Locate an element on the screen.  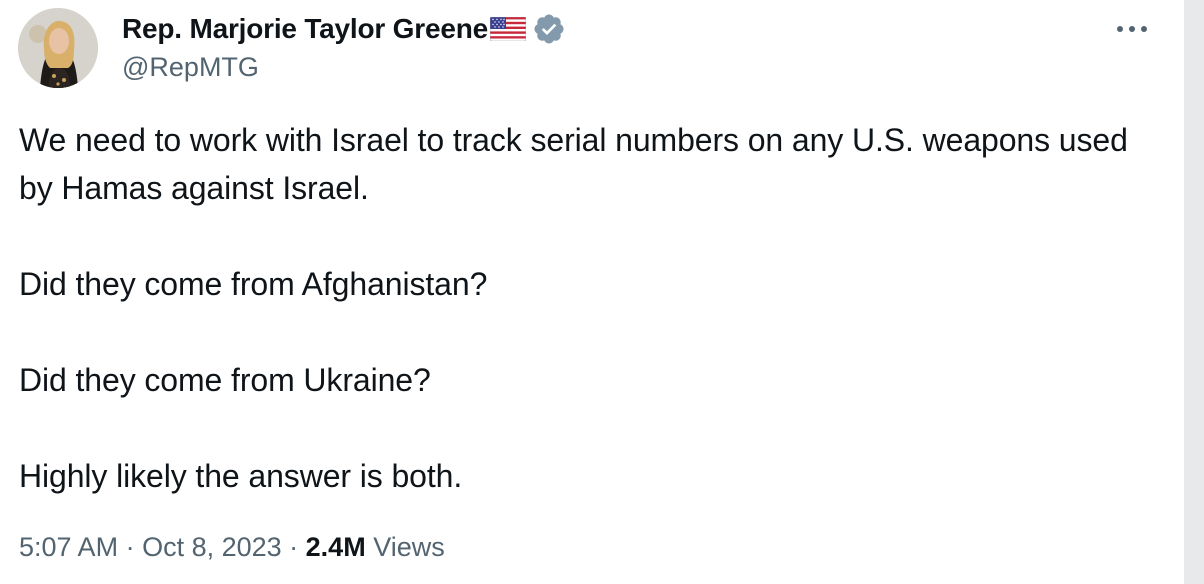
tweet-paragraph: Did they come from Afghanistan? is located at coordinates (253, 284).